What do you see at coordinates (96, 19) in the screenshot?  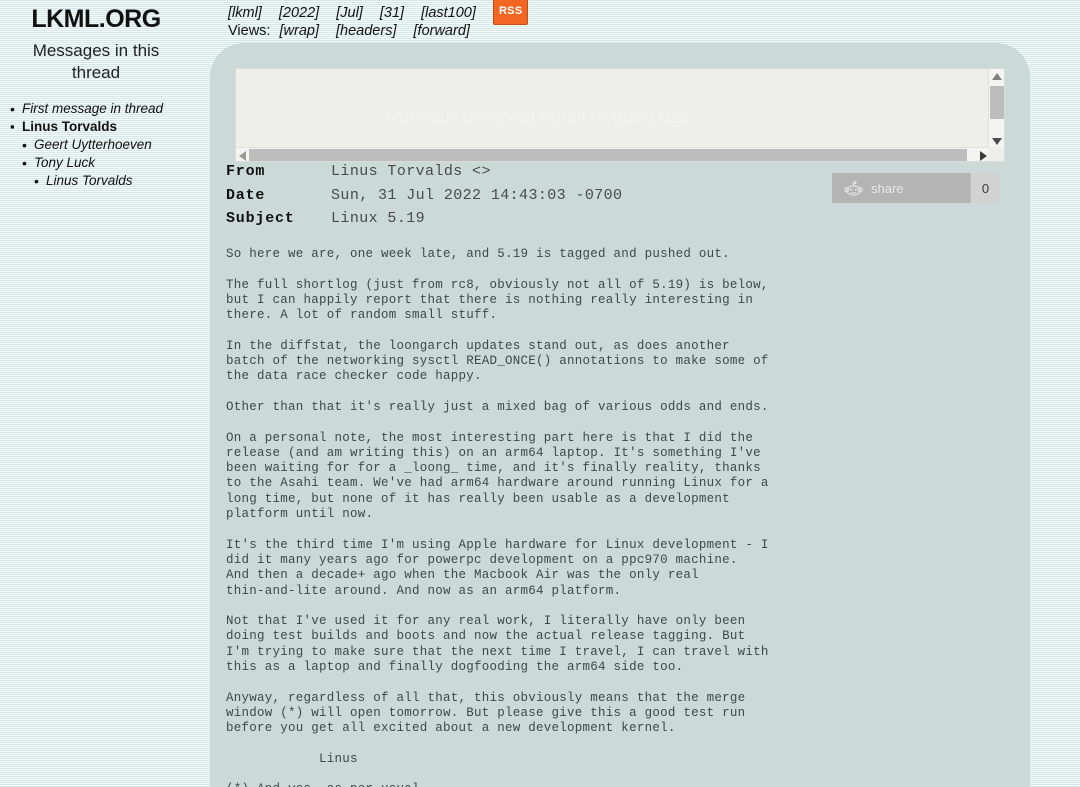 I see `site-logo: LKML.ORG` at bounding box center [96, 19].